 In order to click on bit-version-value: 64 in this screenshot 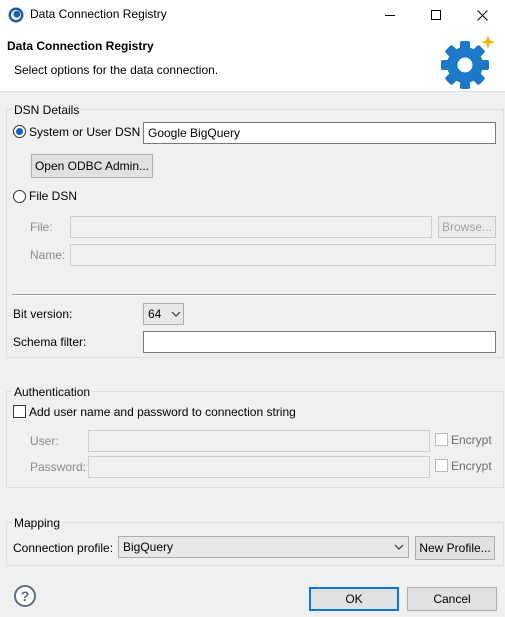, I will do `click(155, 314)`.